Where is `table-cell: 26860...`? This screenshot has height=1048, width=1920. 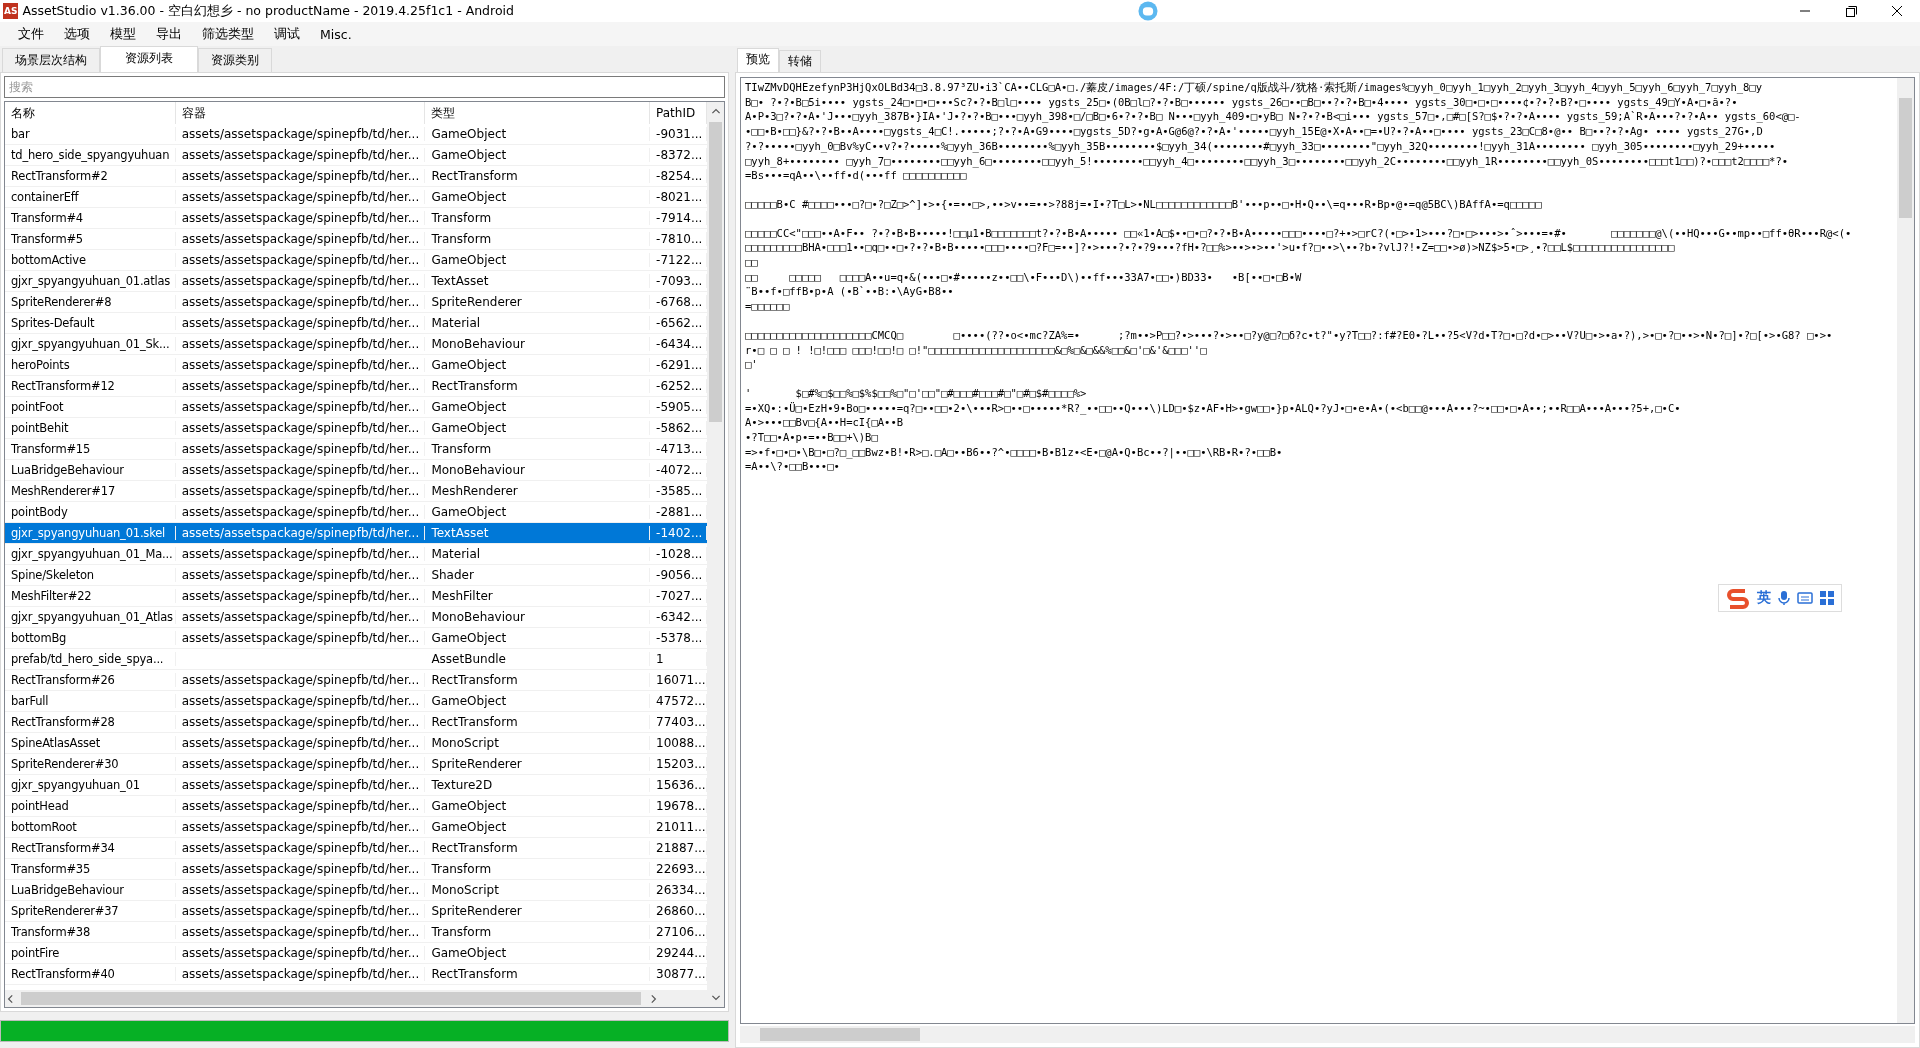 table-cell: 26860... is located at coordinates (678, 911).